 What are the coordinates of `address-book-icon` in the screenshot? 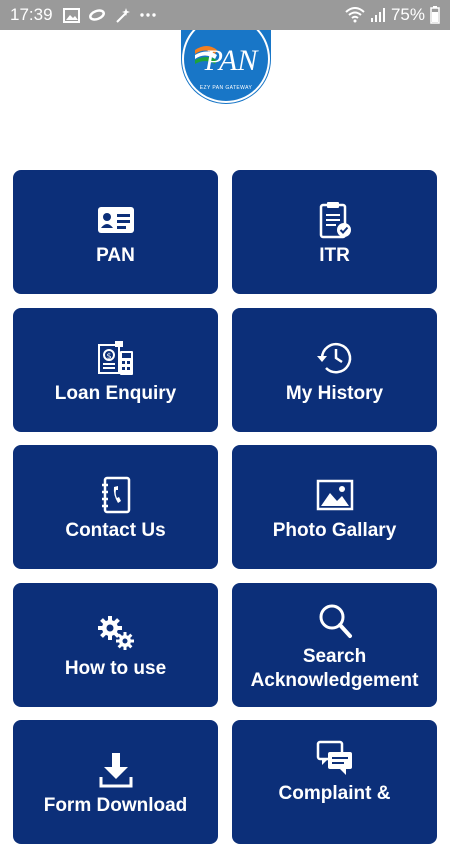 It's located at (116, 495).